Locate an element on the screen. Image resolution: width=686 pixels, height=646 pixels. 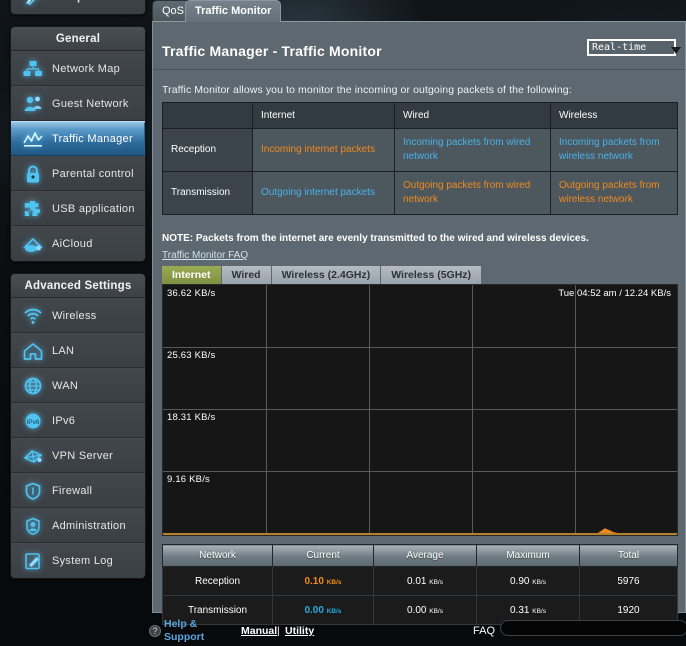
sidebar-item-setup: Setup is located at coordinates (78, 7).